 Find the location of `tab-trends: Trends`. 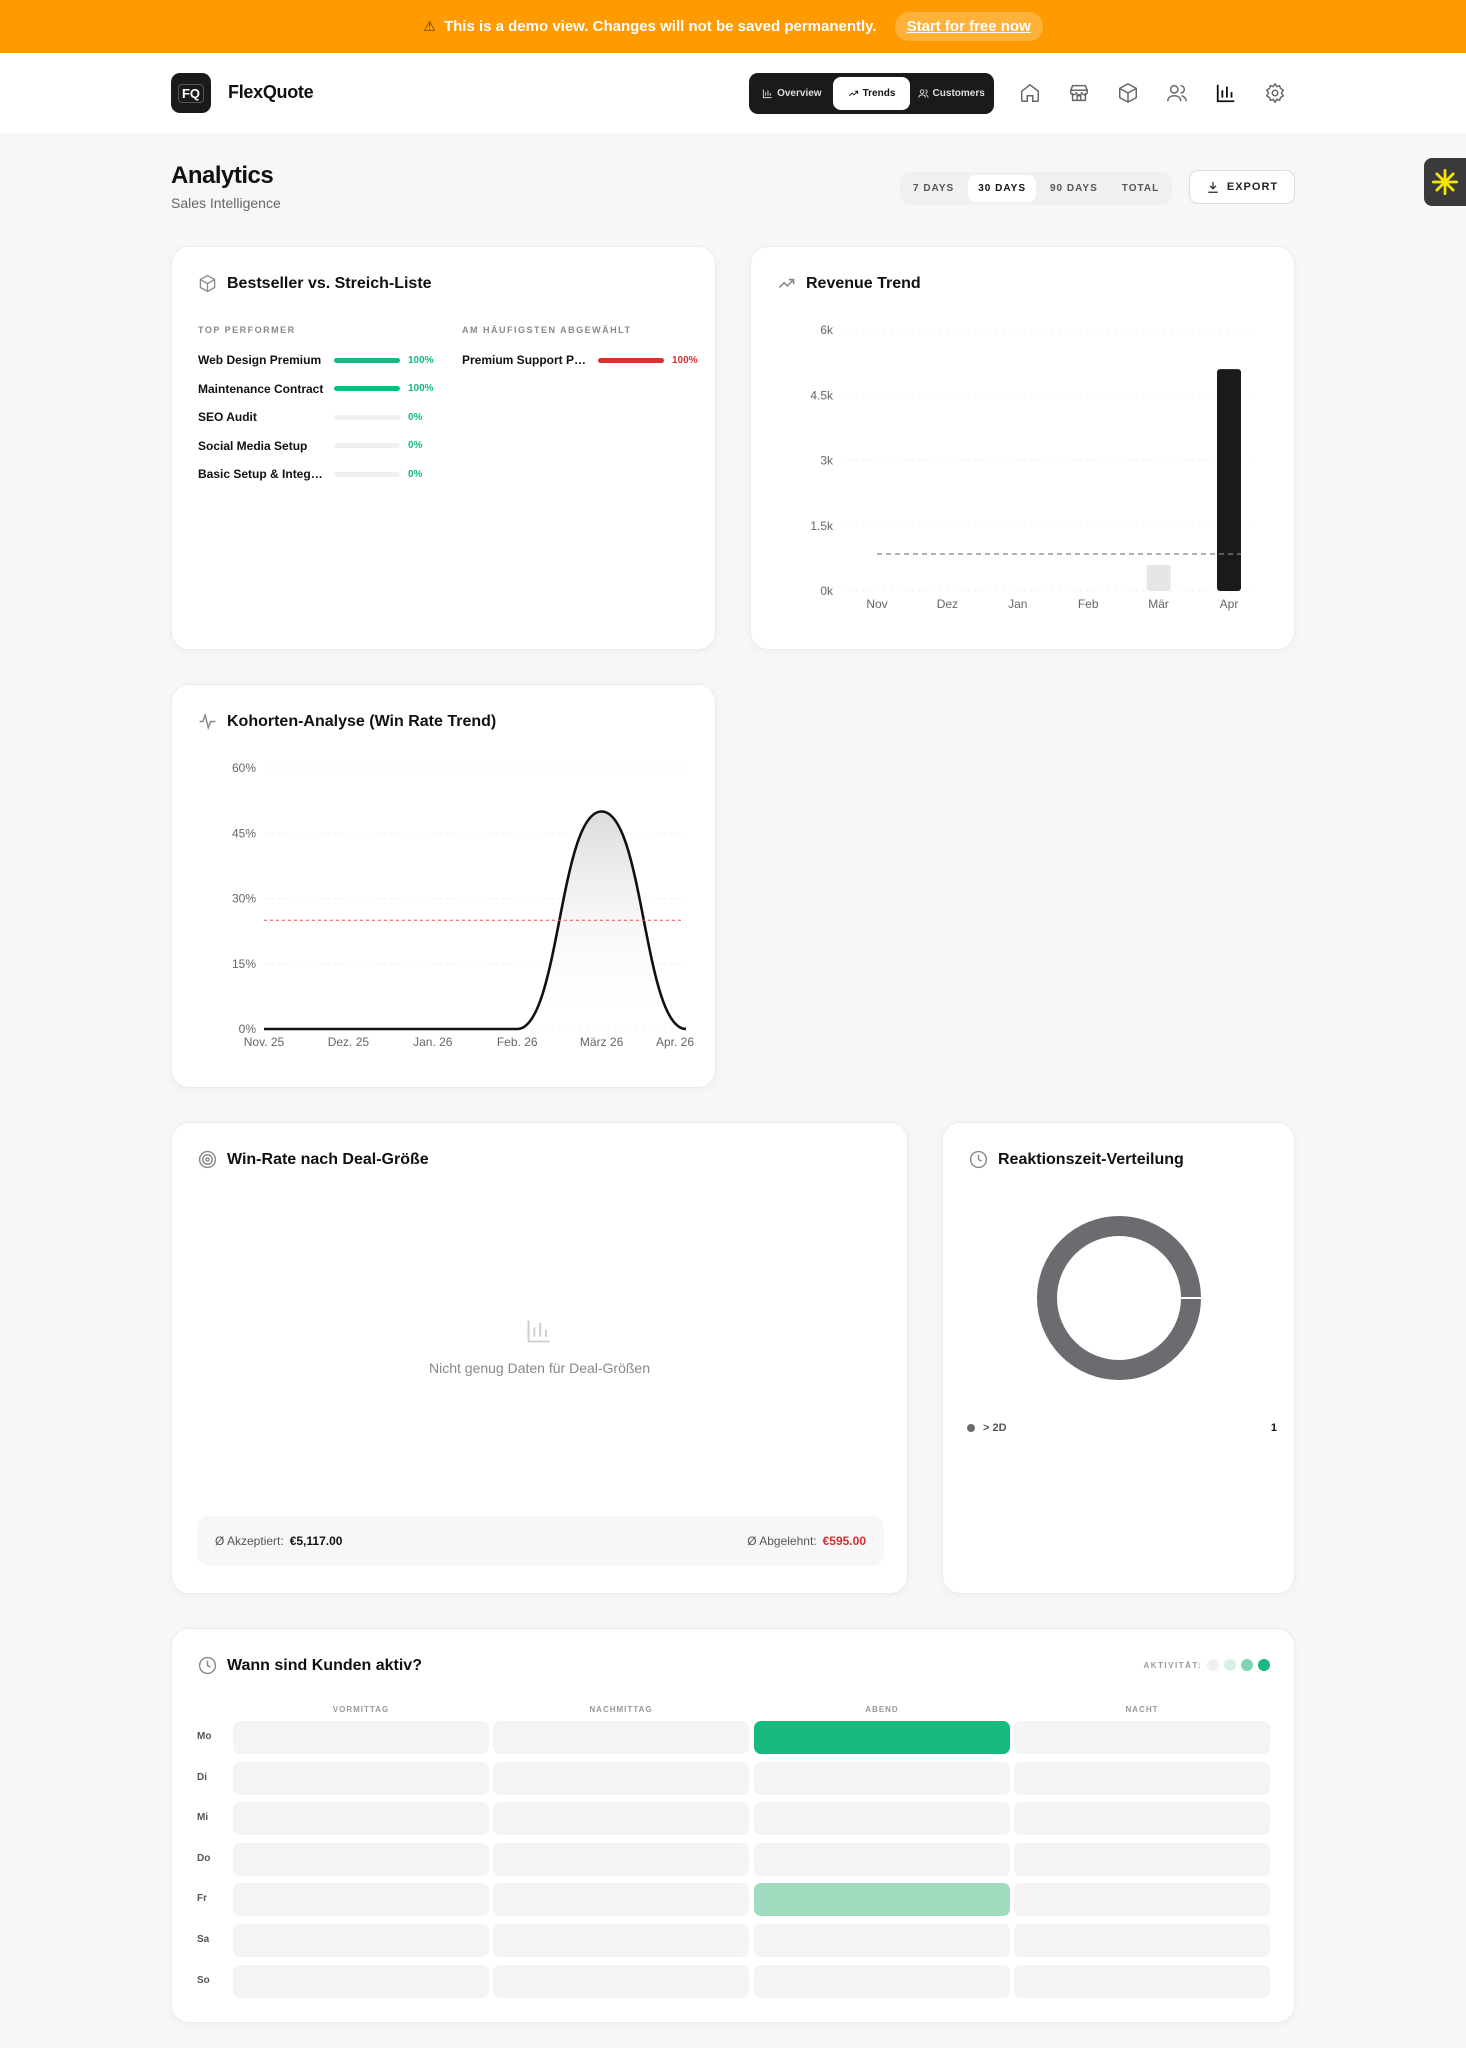

tab-trends: Trends is located at coordinates (871, 93).